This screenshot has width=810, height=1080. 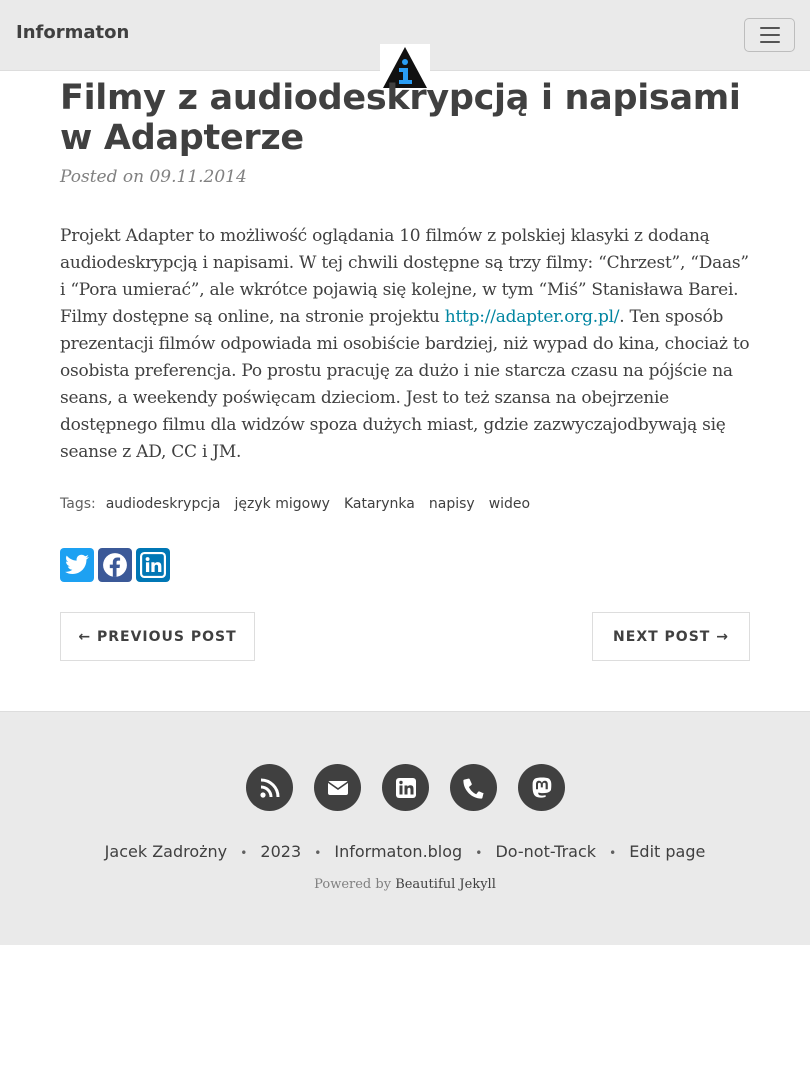 I want to click on share-linkedin-button, so click(x=153, y=565).